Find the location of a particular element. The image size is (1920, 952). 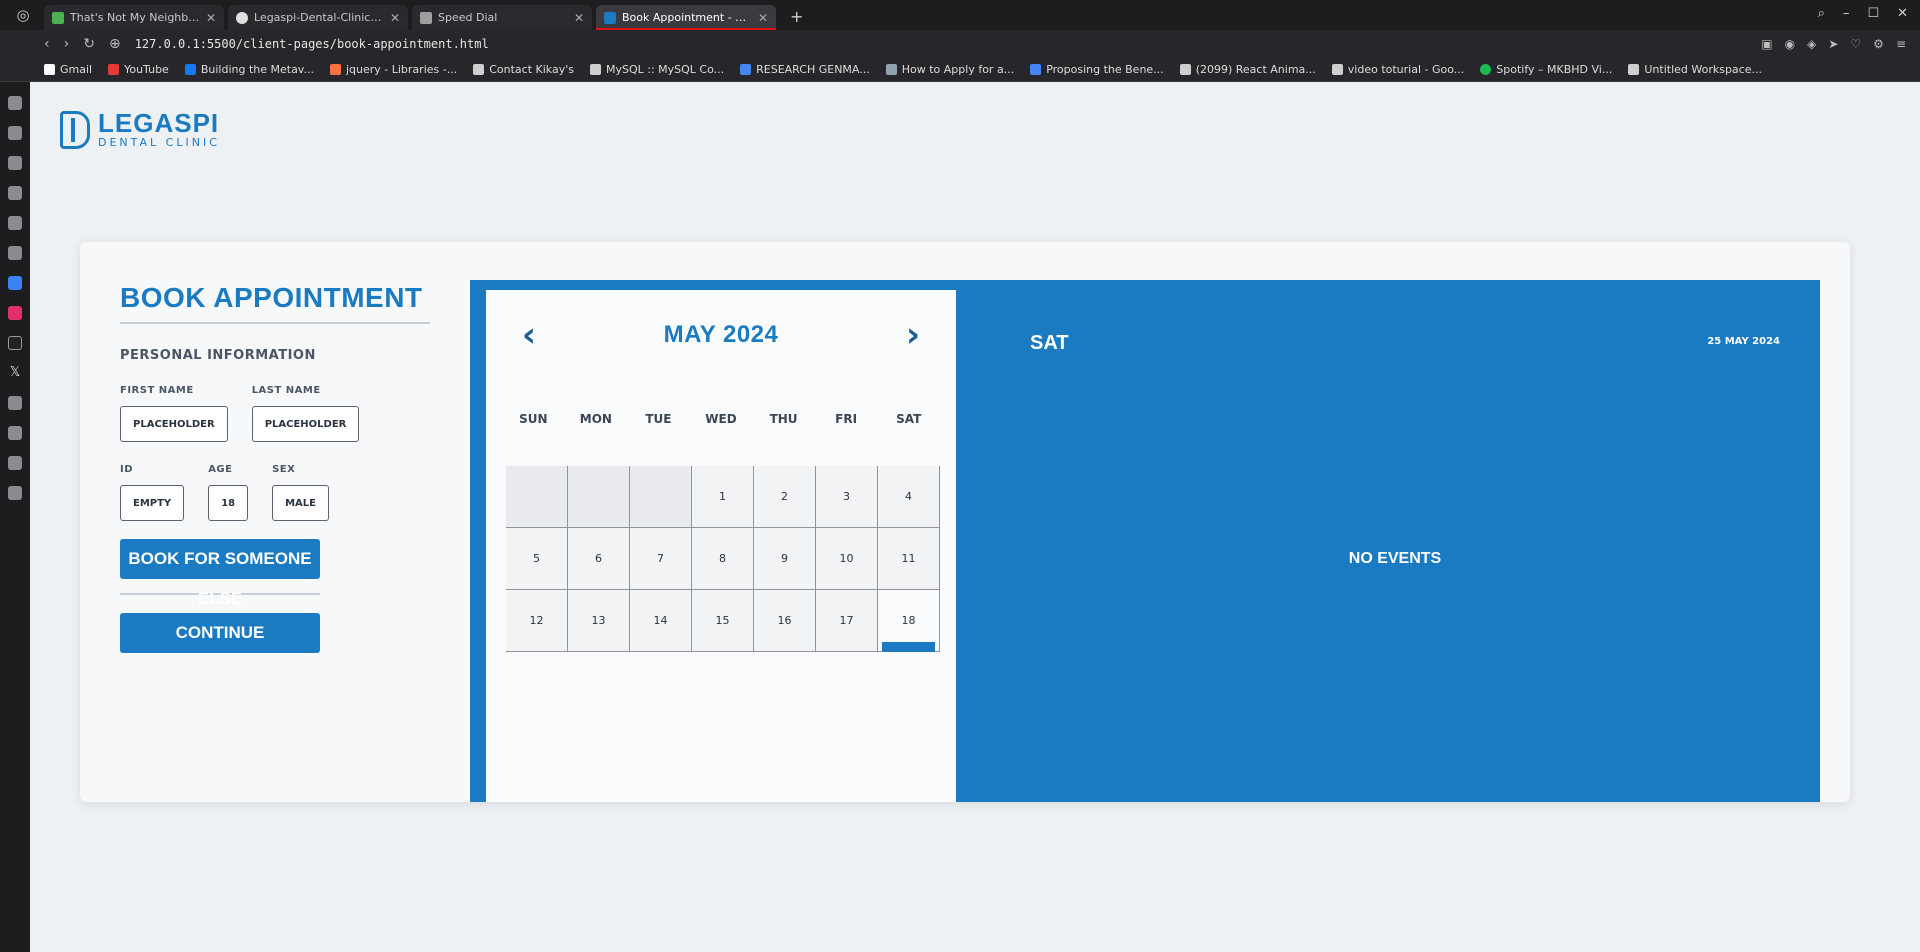

screenshot-icon: ▣ is located at coordinates (1766, 44).